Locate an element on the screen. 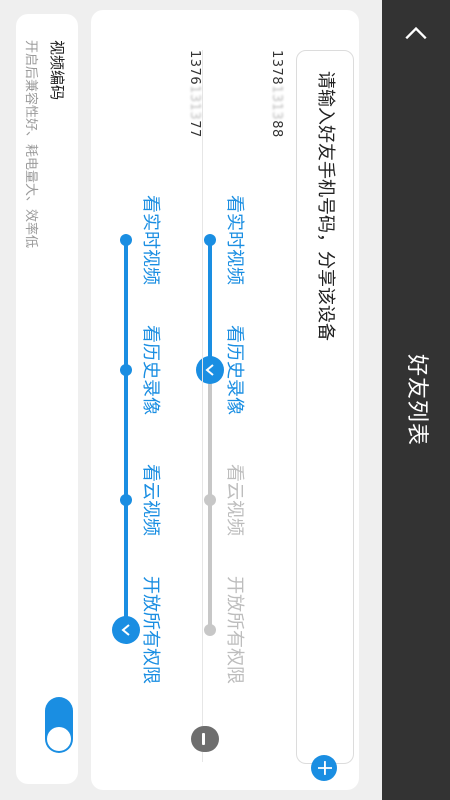 Image resolution: width=450 pixels, height=800 pixels. minus-icon is located at coordinates (204, 739).